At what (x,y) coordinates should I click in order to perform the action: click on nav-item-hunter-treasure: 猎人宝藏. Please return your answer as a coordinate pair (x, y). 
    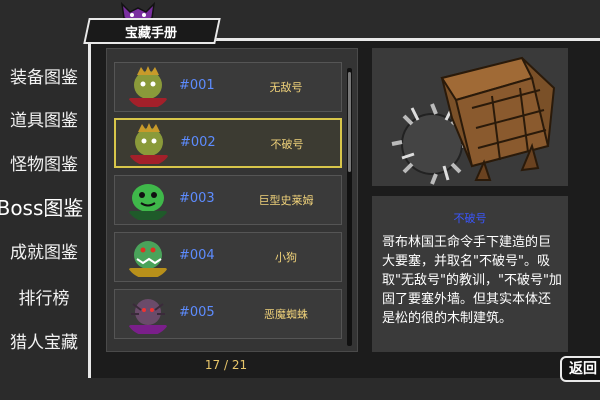
    Looking at the image, I should click on (44, 340).